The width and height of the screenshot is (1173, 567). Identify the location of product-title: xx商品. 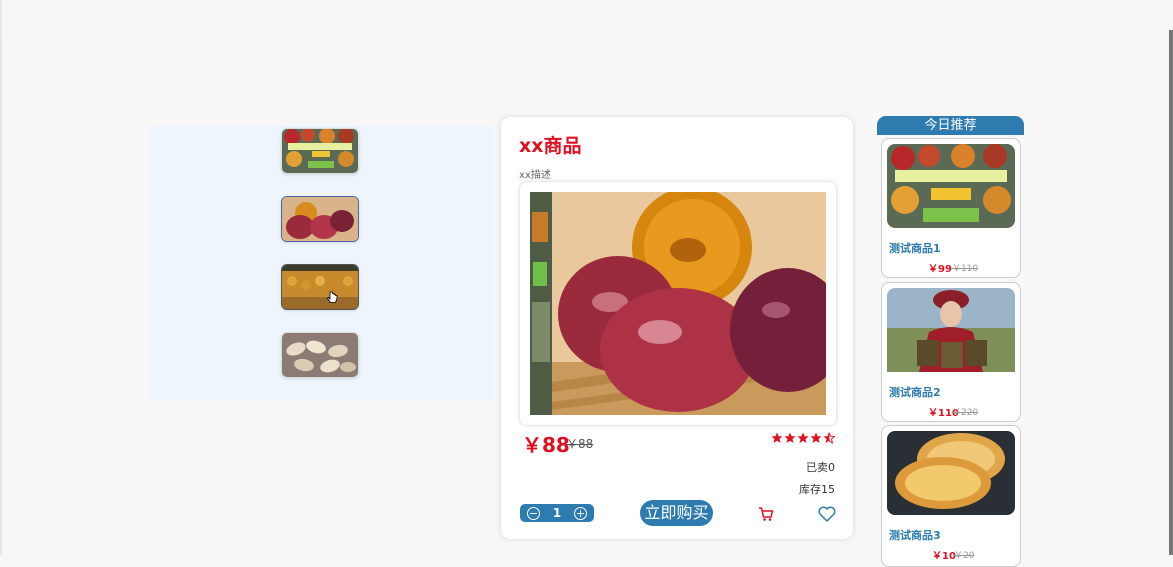
(550, 146).